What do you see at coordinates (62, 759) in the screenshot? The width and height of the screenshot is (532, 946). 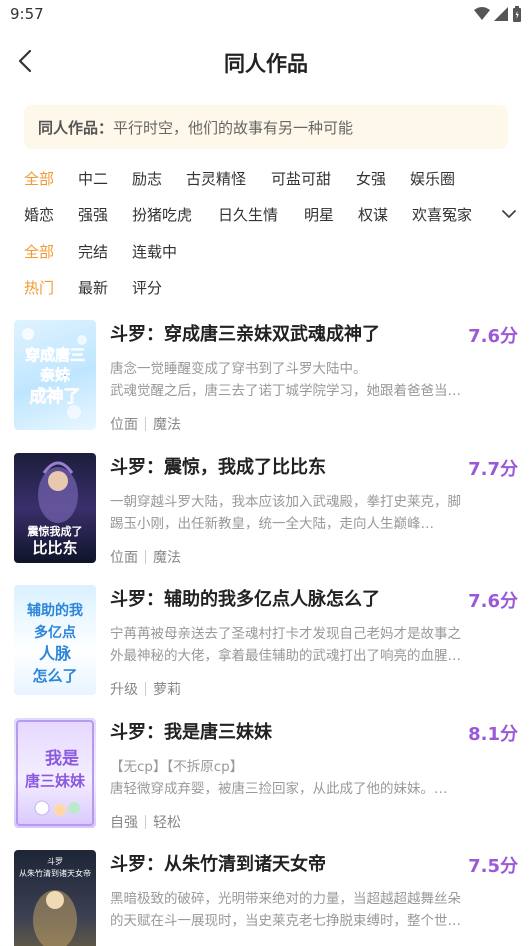 I see `svg-text: 我是` at bounding box center [62, 759].